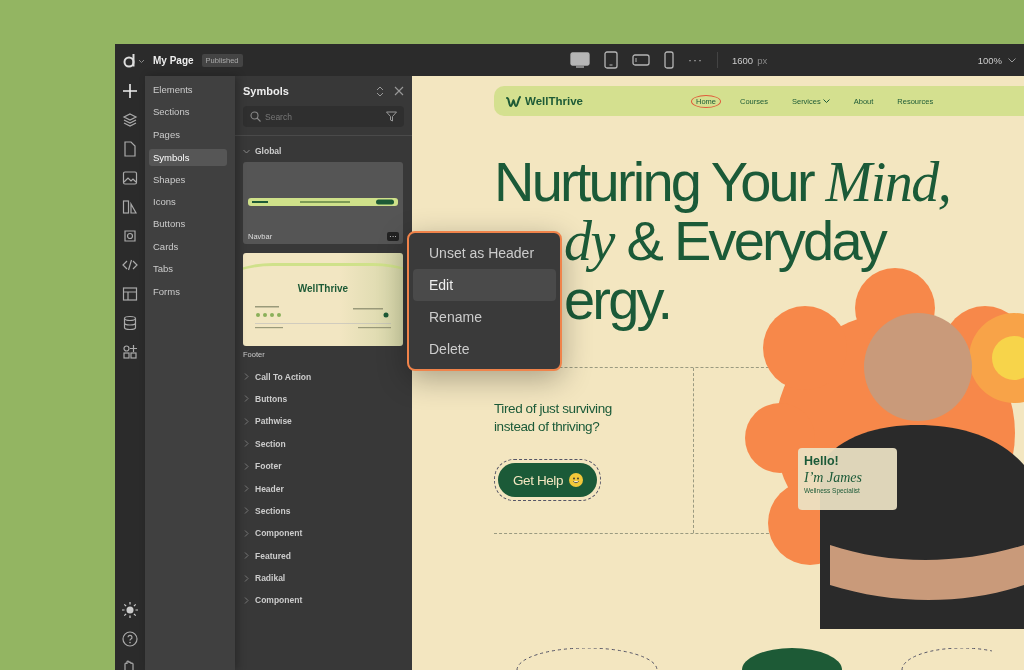 The image size is (1024, 670). What do you see at coordinates (576, 480) in the screenshot?
I see `smiley-icon` at bounding box center [576, 480].